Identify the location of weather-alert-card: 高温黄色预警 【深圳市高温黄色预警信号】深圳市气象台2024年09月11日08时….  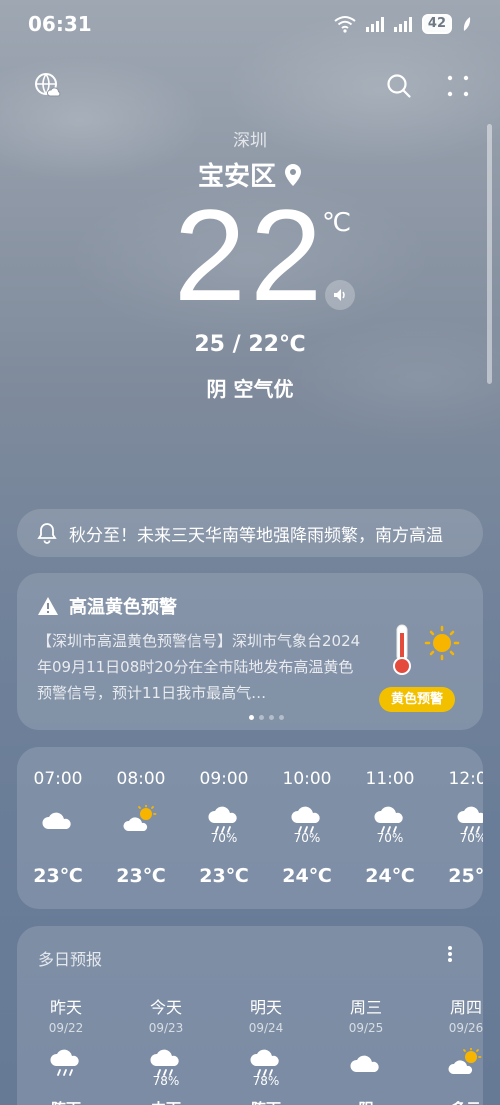
(250, 651).